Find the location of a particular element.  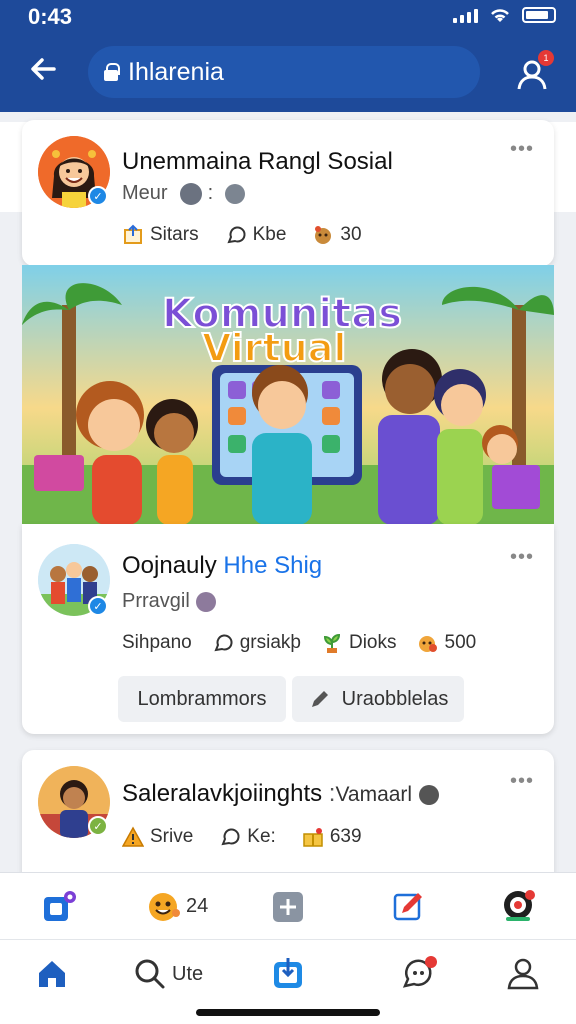

add-icon is located at coordinates (288, 907).